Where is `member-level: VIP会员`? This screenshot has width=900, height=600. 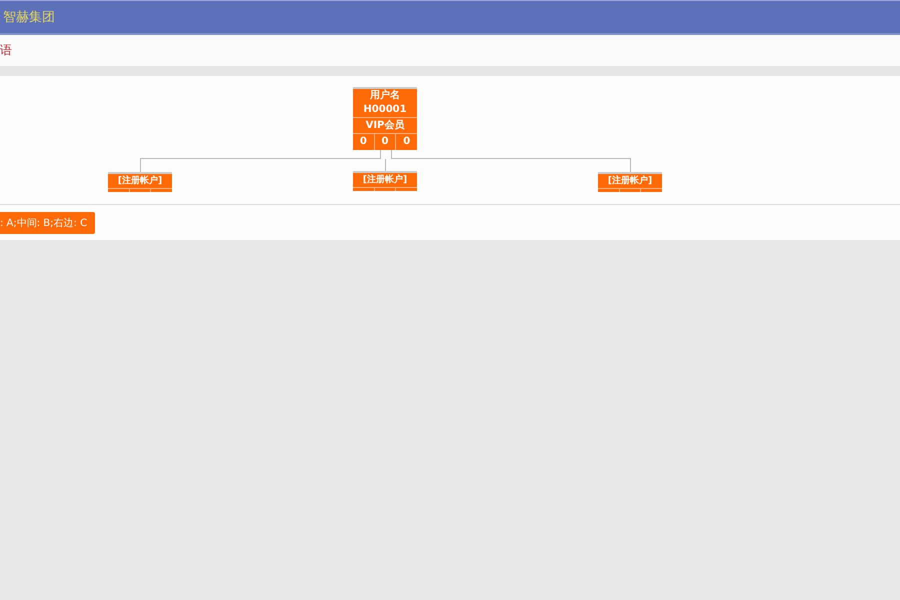 member-level: VIP会员 is located at coordinates (385, 125).